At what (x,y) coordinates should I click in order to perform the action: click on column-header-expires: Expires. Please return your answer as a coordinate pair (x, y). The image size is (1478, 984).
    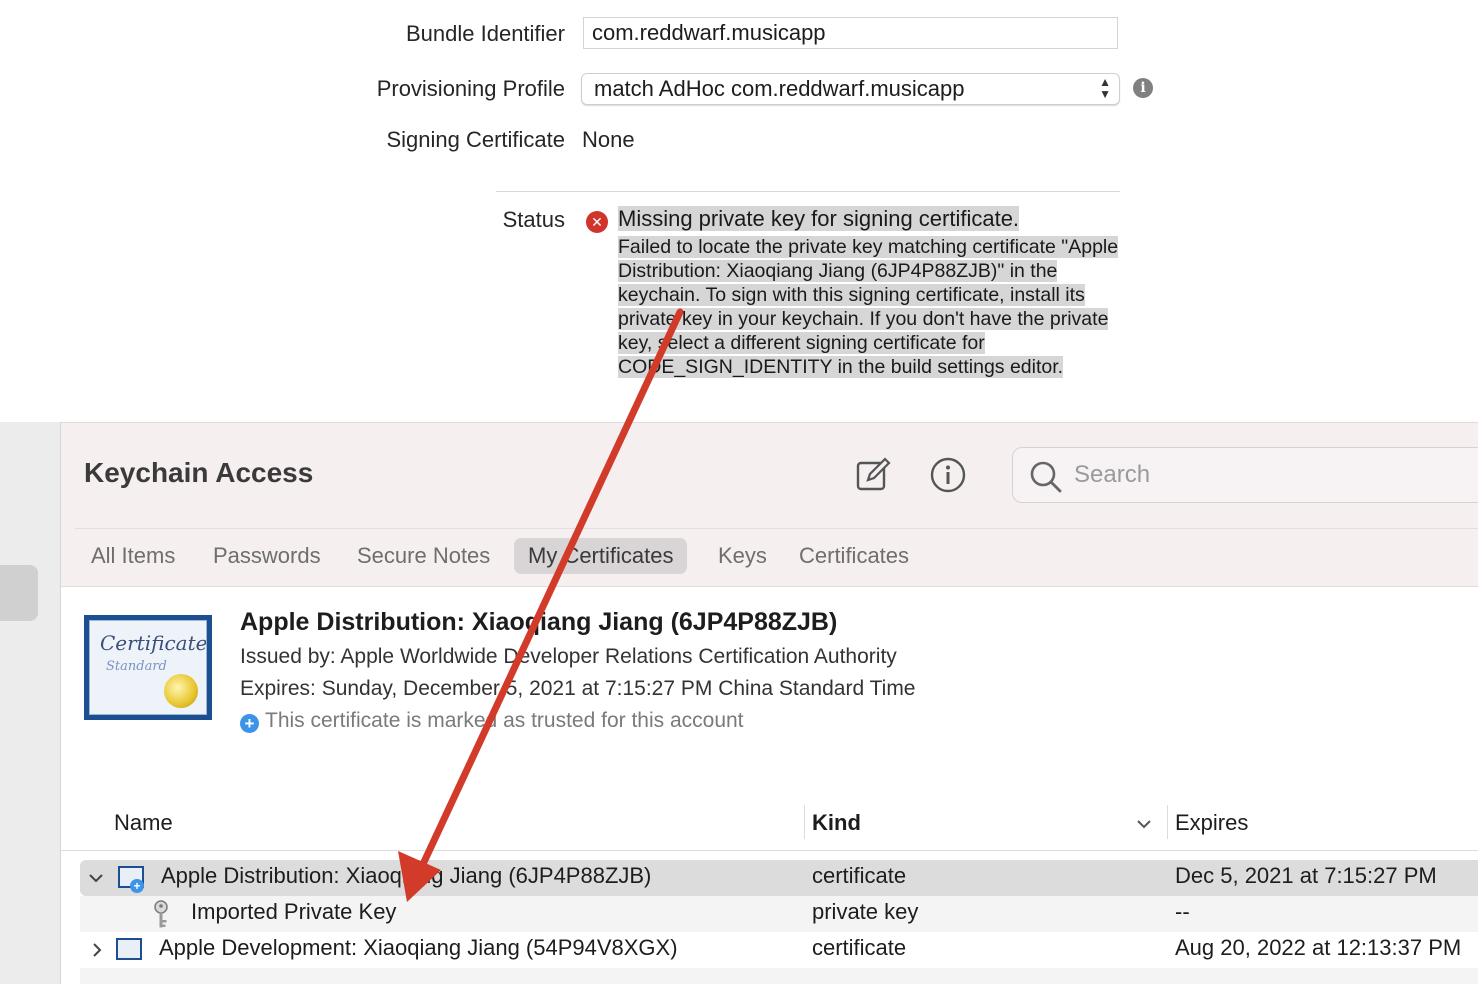
    Looking at the image, I should click on (1211, 823).